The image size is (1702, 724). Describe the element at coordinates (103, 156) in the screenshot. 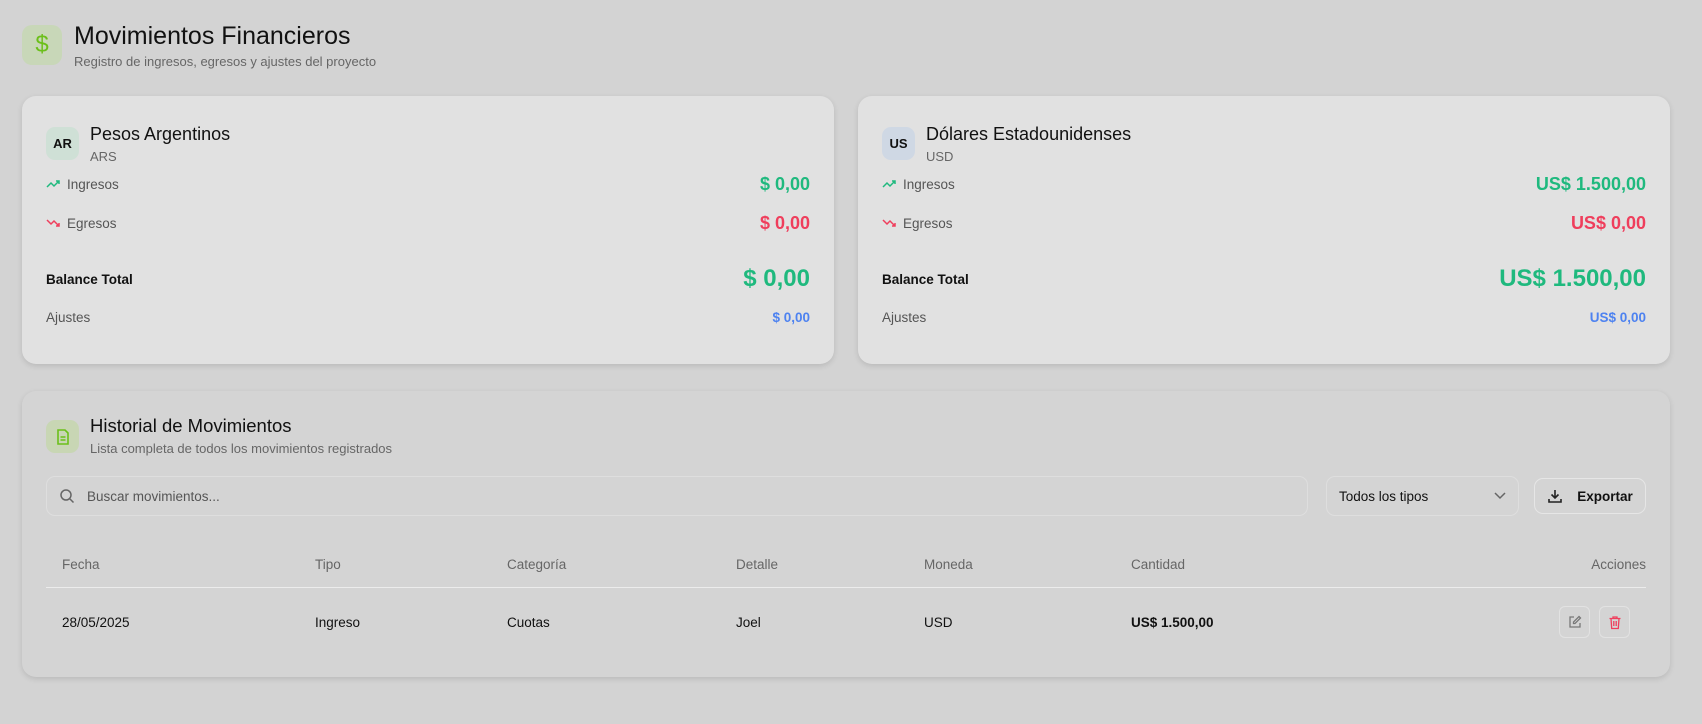

I see `currency-code: ARS` at that location.